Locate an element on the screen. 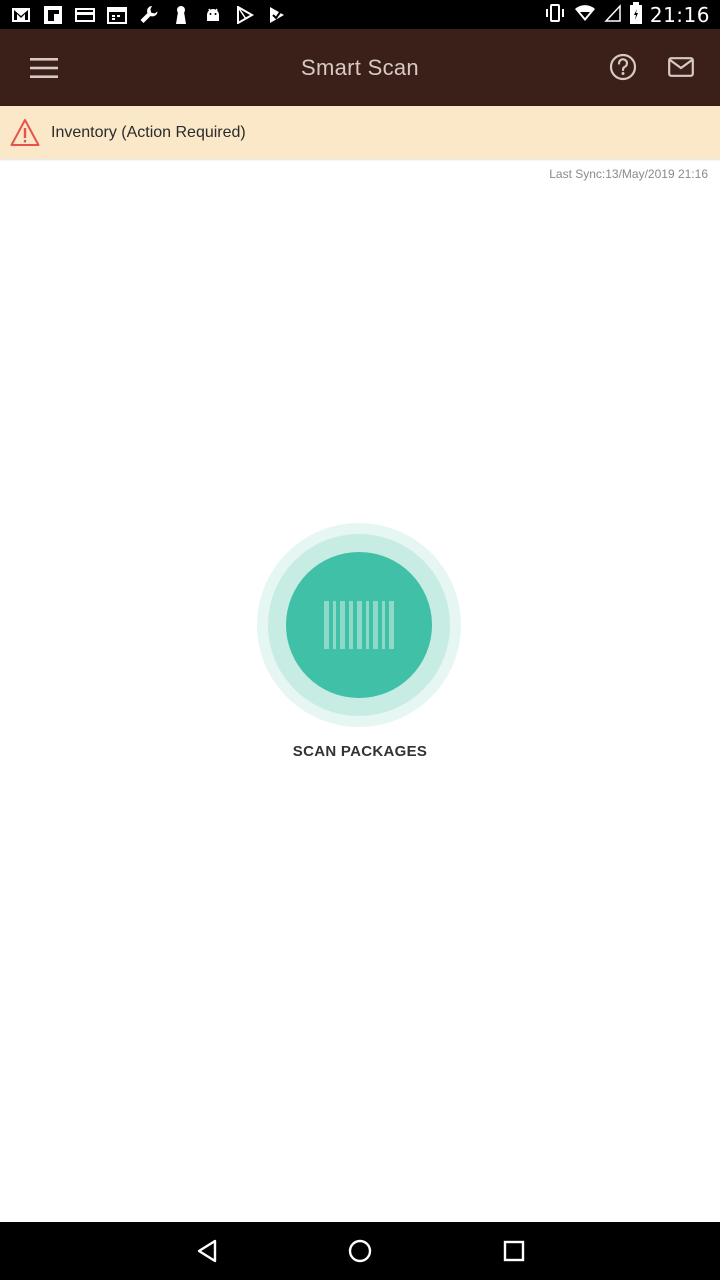 This screenshot has height=1280, width=720. flipboard-icon is located at coordinates (53, 15).